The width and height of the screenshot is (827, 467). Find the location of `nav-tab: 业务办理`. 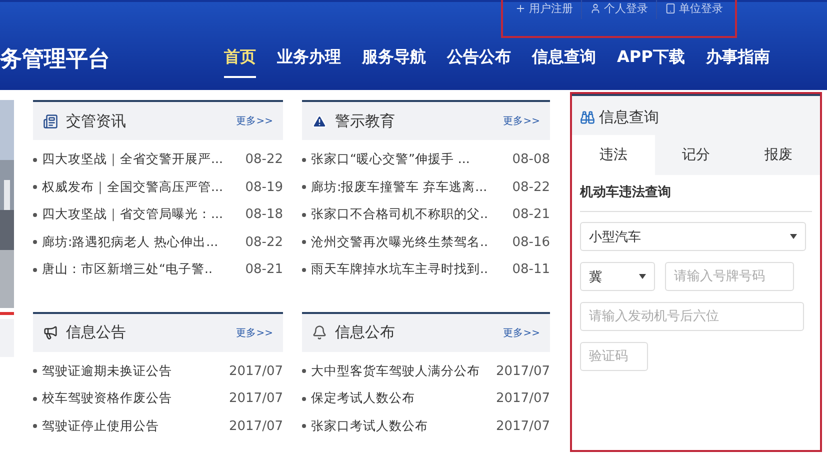

nav-tab: 业务办理 is located at coordinates (309, 59).